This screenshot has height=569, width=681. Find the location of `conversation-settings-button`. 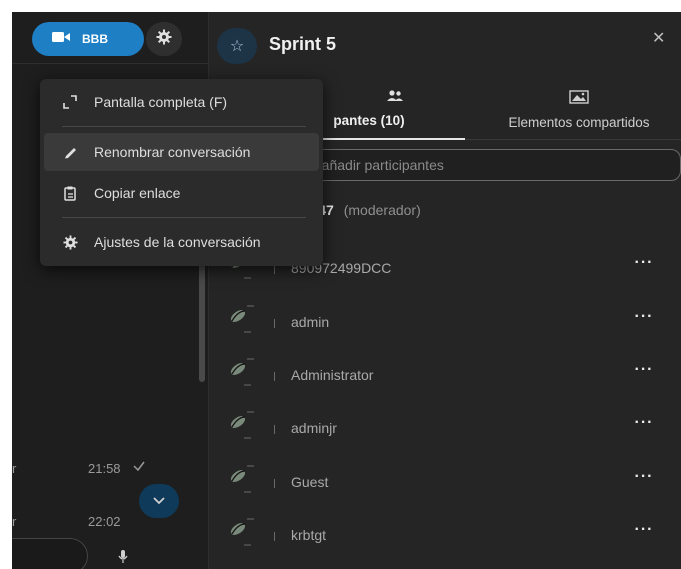

conversation-settings-button is located at coordinates (164, 39).